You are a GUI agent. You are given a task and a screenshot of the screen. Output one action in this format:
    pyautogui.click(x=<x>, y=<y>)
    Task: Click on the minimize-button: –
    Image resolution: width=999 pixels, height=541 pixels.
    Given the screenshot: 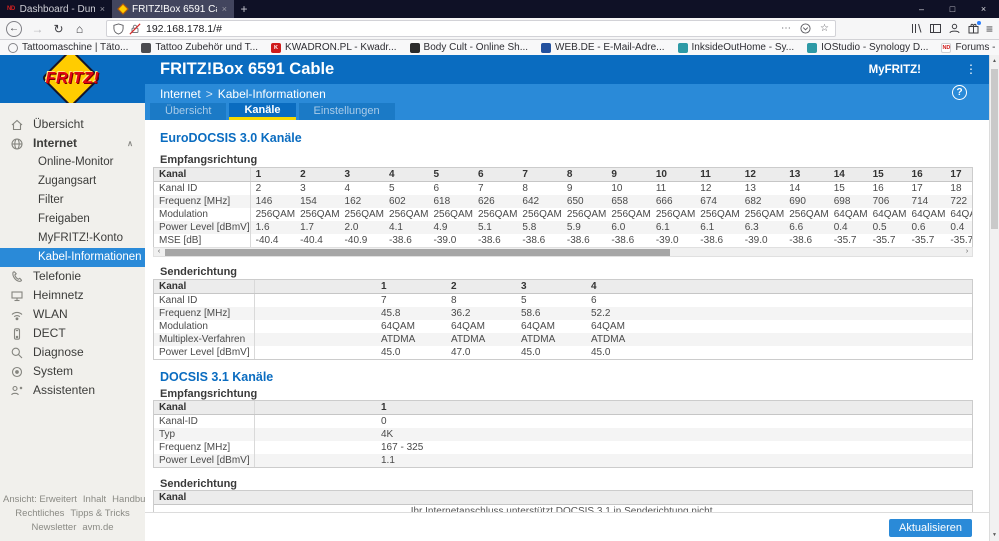 What is the action you would take?
    pyautogui.click(x=921, y=9)
    